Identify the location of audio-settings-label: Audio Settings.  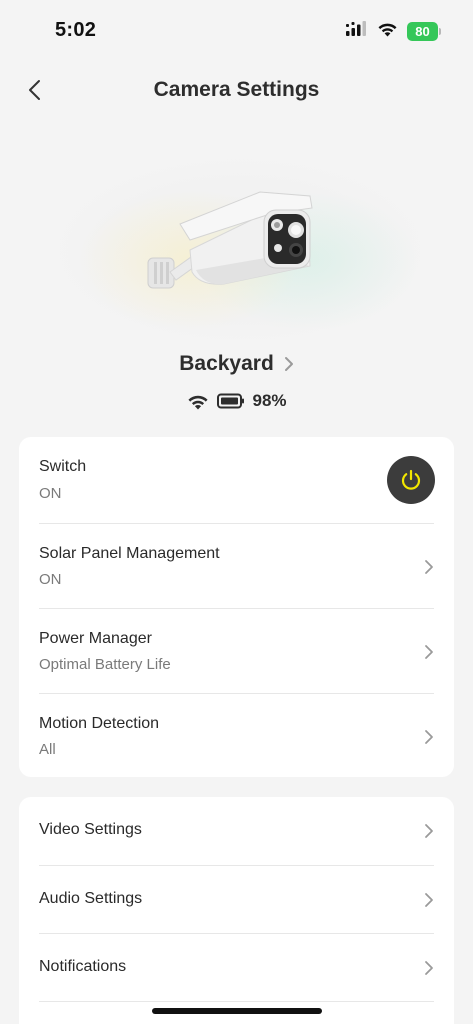
(91, 898).